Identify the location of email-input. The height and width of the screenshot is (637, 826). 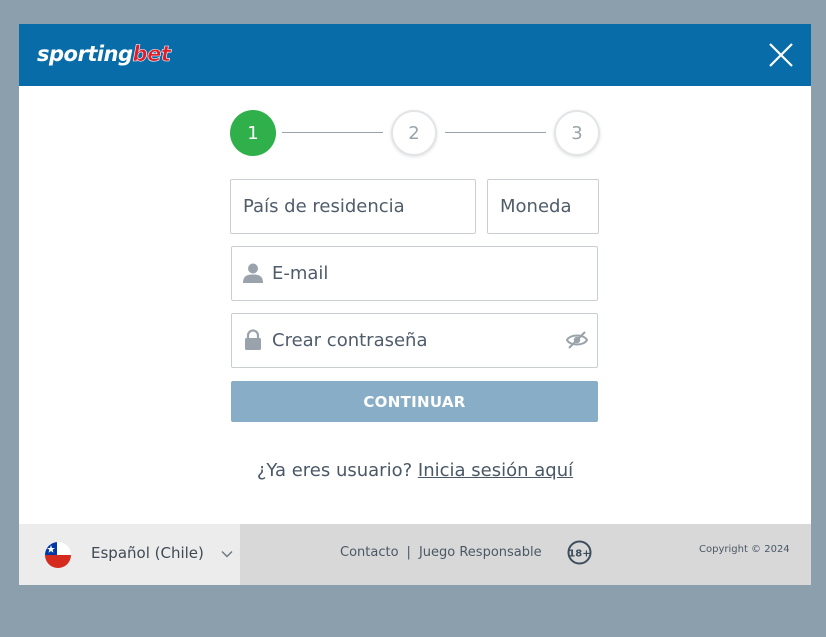
(414, 273).